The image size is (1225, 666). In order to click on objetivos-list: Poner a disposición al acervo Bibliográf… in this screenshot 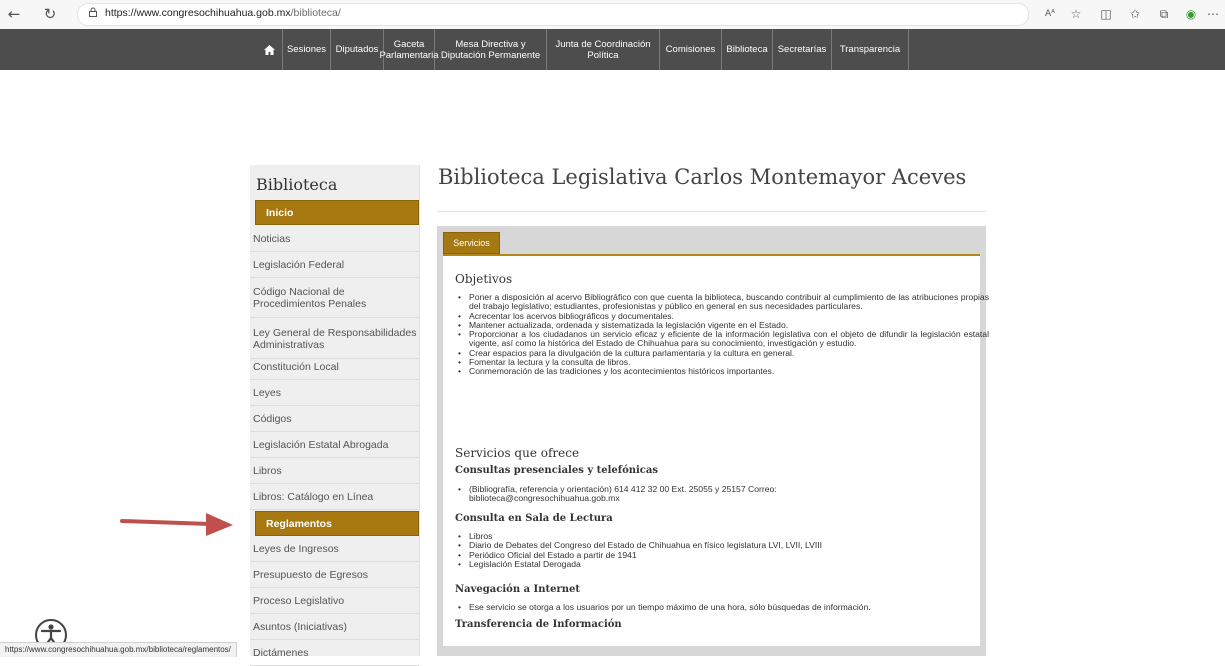, I will do `click(723, 334)`.